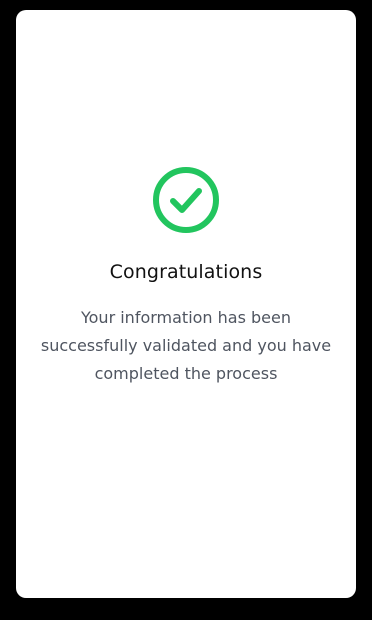  What do you see at coordinates (186, 200) in the screenshot?
I see `check-circle-icon` at bounding box center [186, 200].